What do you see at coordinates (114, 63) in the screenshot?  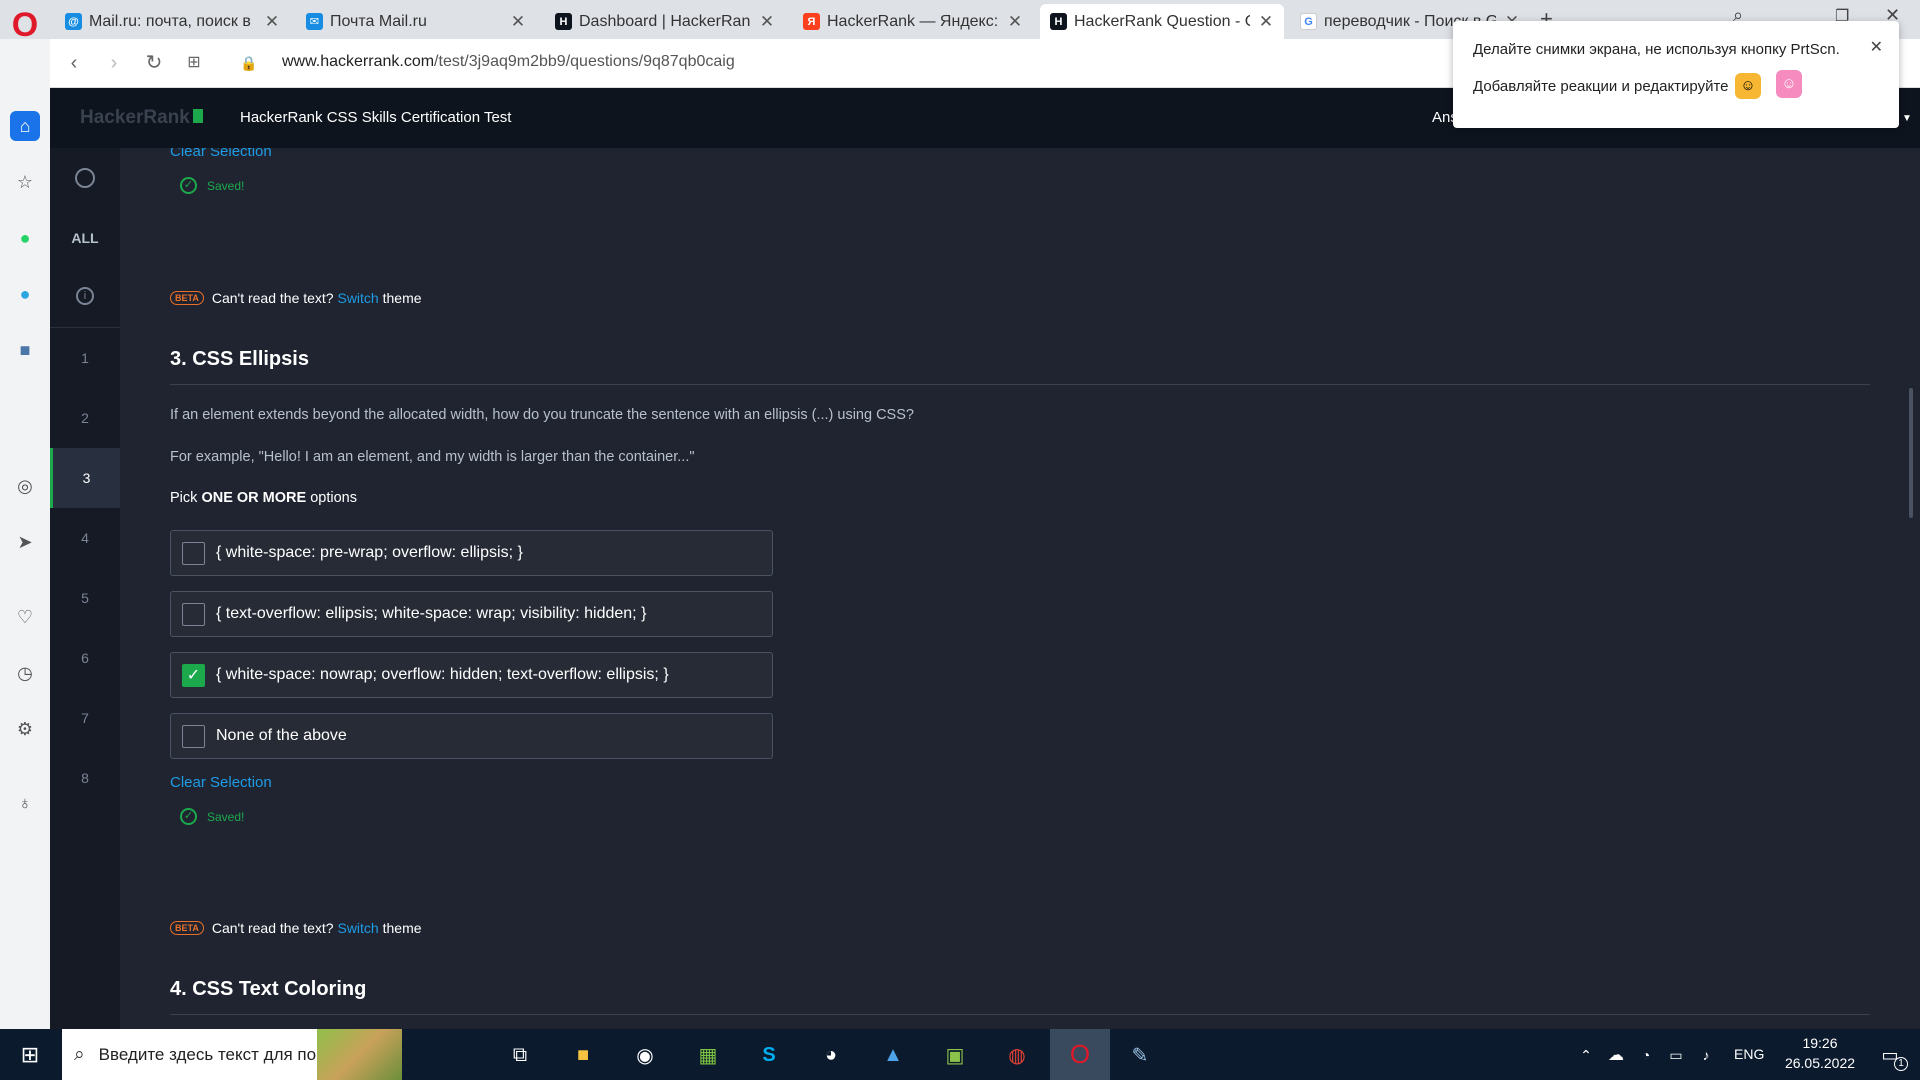 I see `forward-icon: ›` at bounding box center [114, 63].